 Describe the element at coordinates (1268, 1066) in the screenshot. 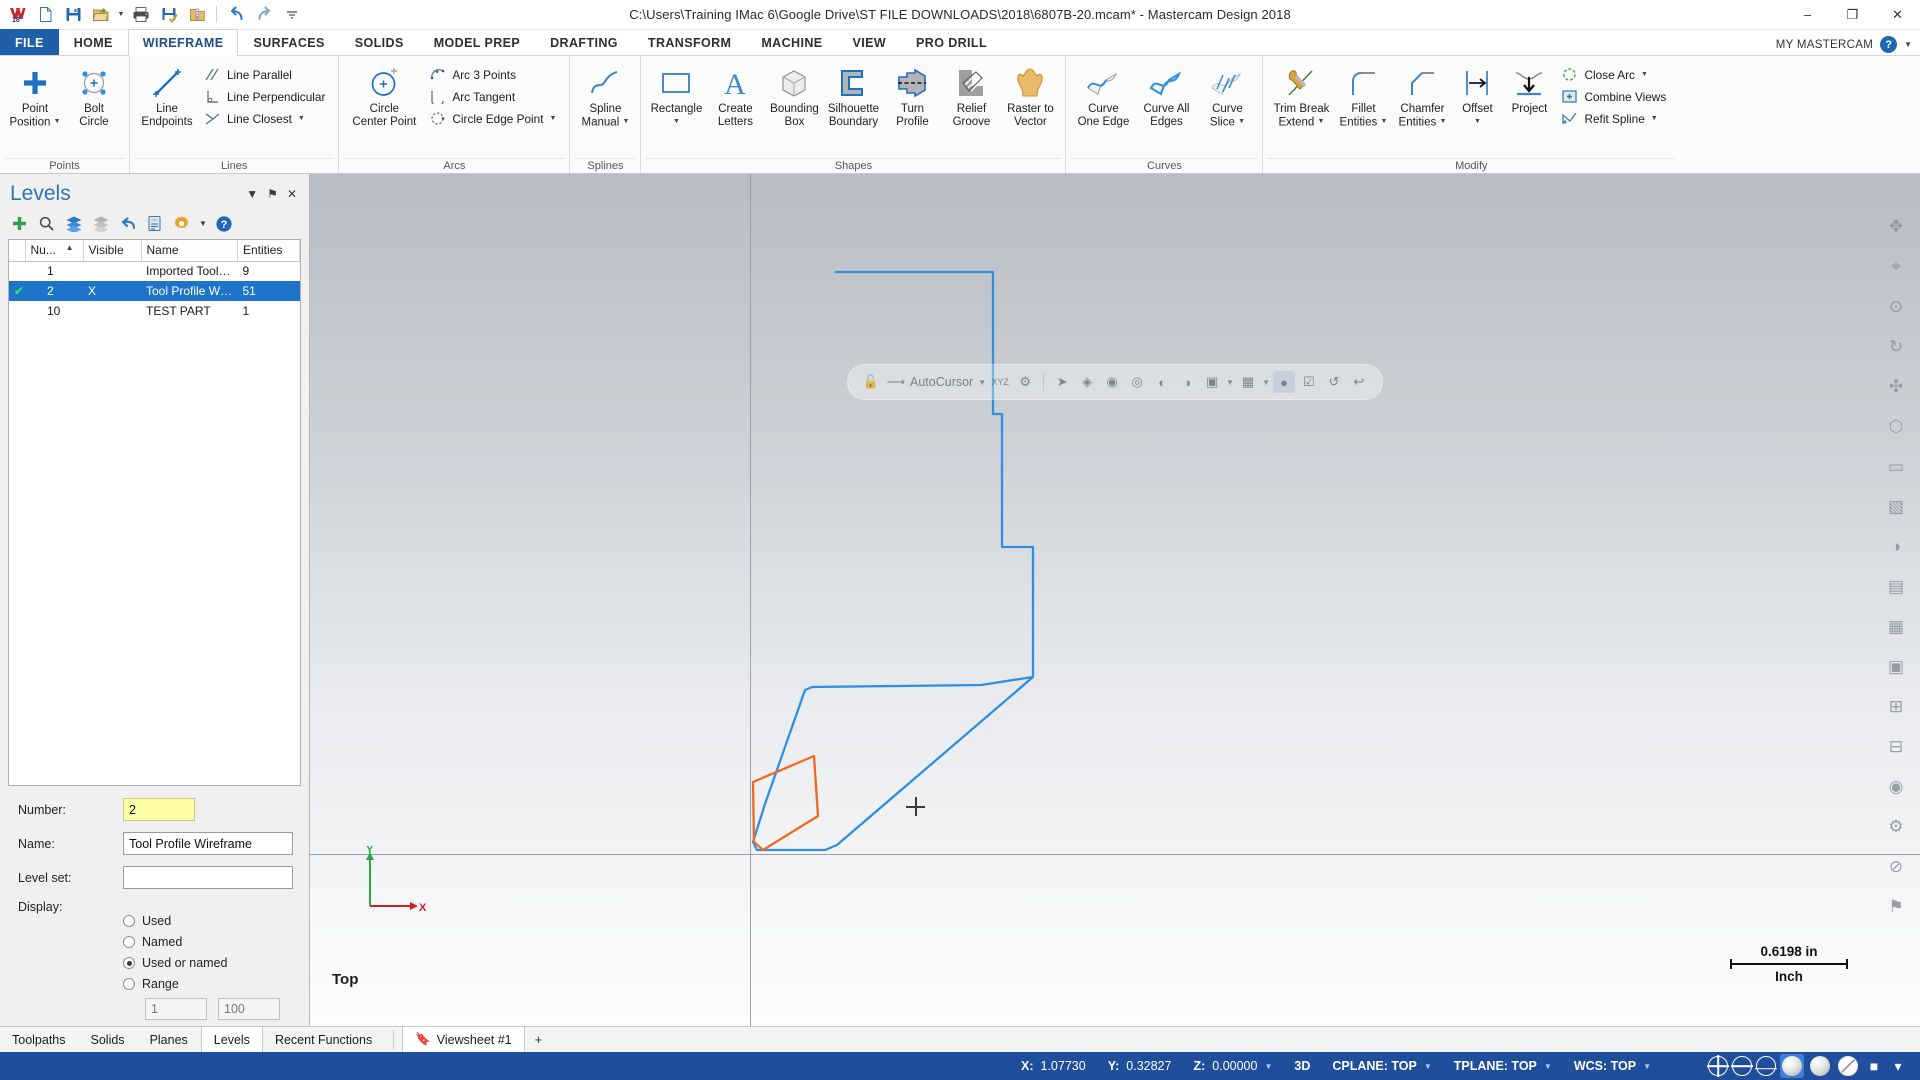

I see `status-coord-z-dropdown-icon: ▼` at that location.